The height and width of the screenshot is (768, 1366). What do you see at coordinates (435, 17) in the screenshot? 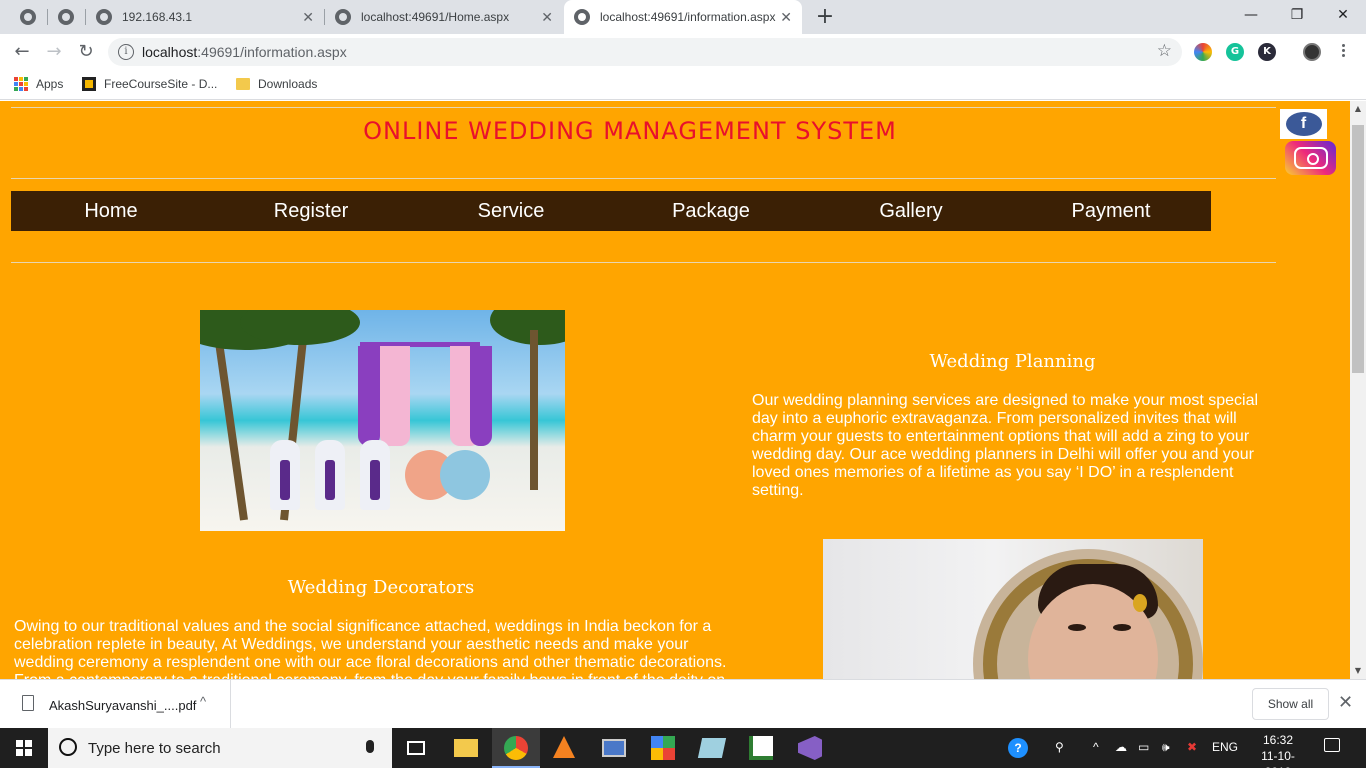
I see `tab-title: localhost:49691/Home.aspx` at bounding box center [435, 17].